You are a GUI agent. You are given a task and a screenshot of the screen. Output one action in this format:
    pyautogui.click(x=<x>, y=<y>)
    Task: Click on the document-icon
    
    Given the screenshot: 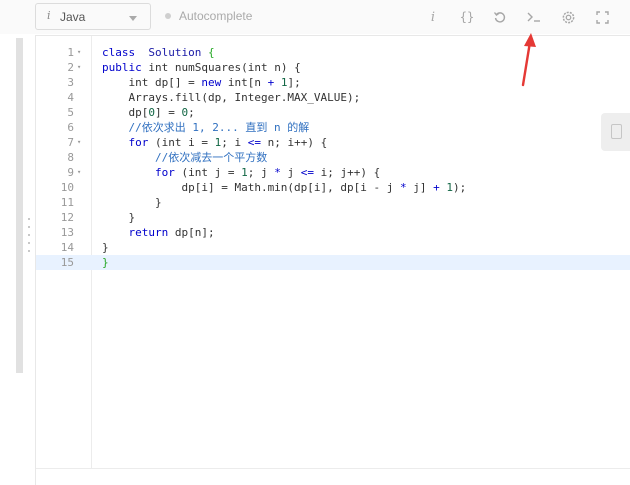 What is the action you would take?
    pyautogui.click(x=616, y=131)
    